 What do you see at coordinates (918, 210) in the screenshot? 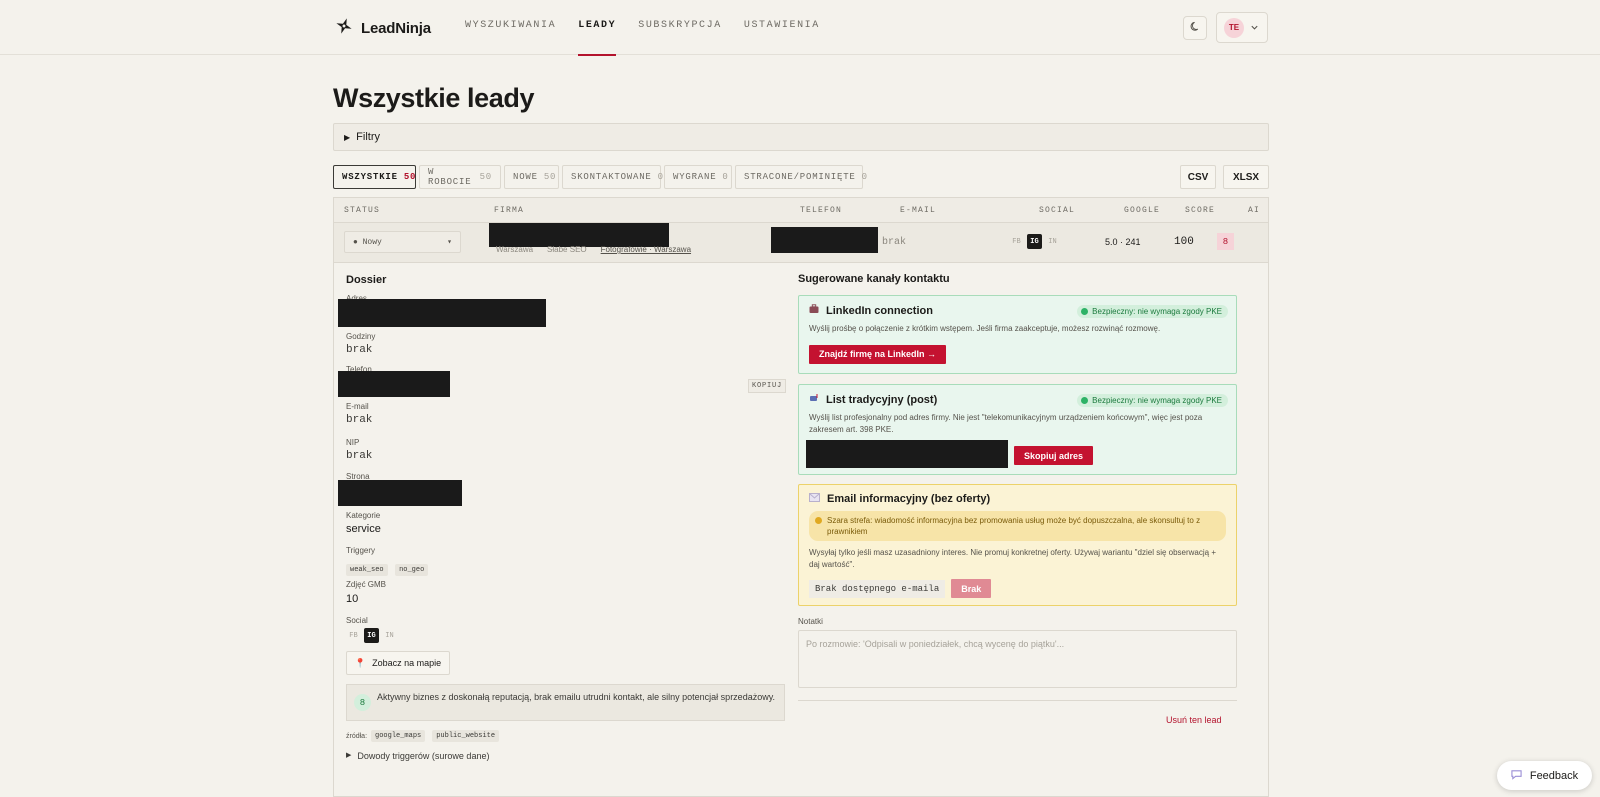
I see `col-email: E-MAIL` at bounding box center [918, 210].